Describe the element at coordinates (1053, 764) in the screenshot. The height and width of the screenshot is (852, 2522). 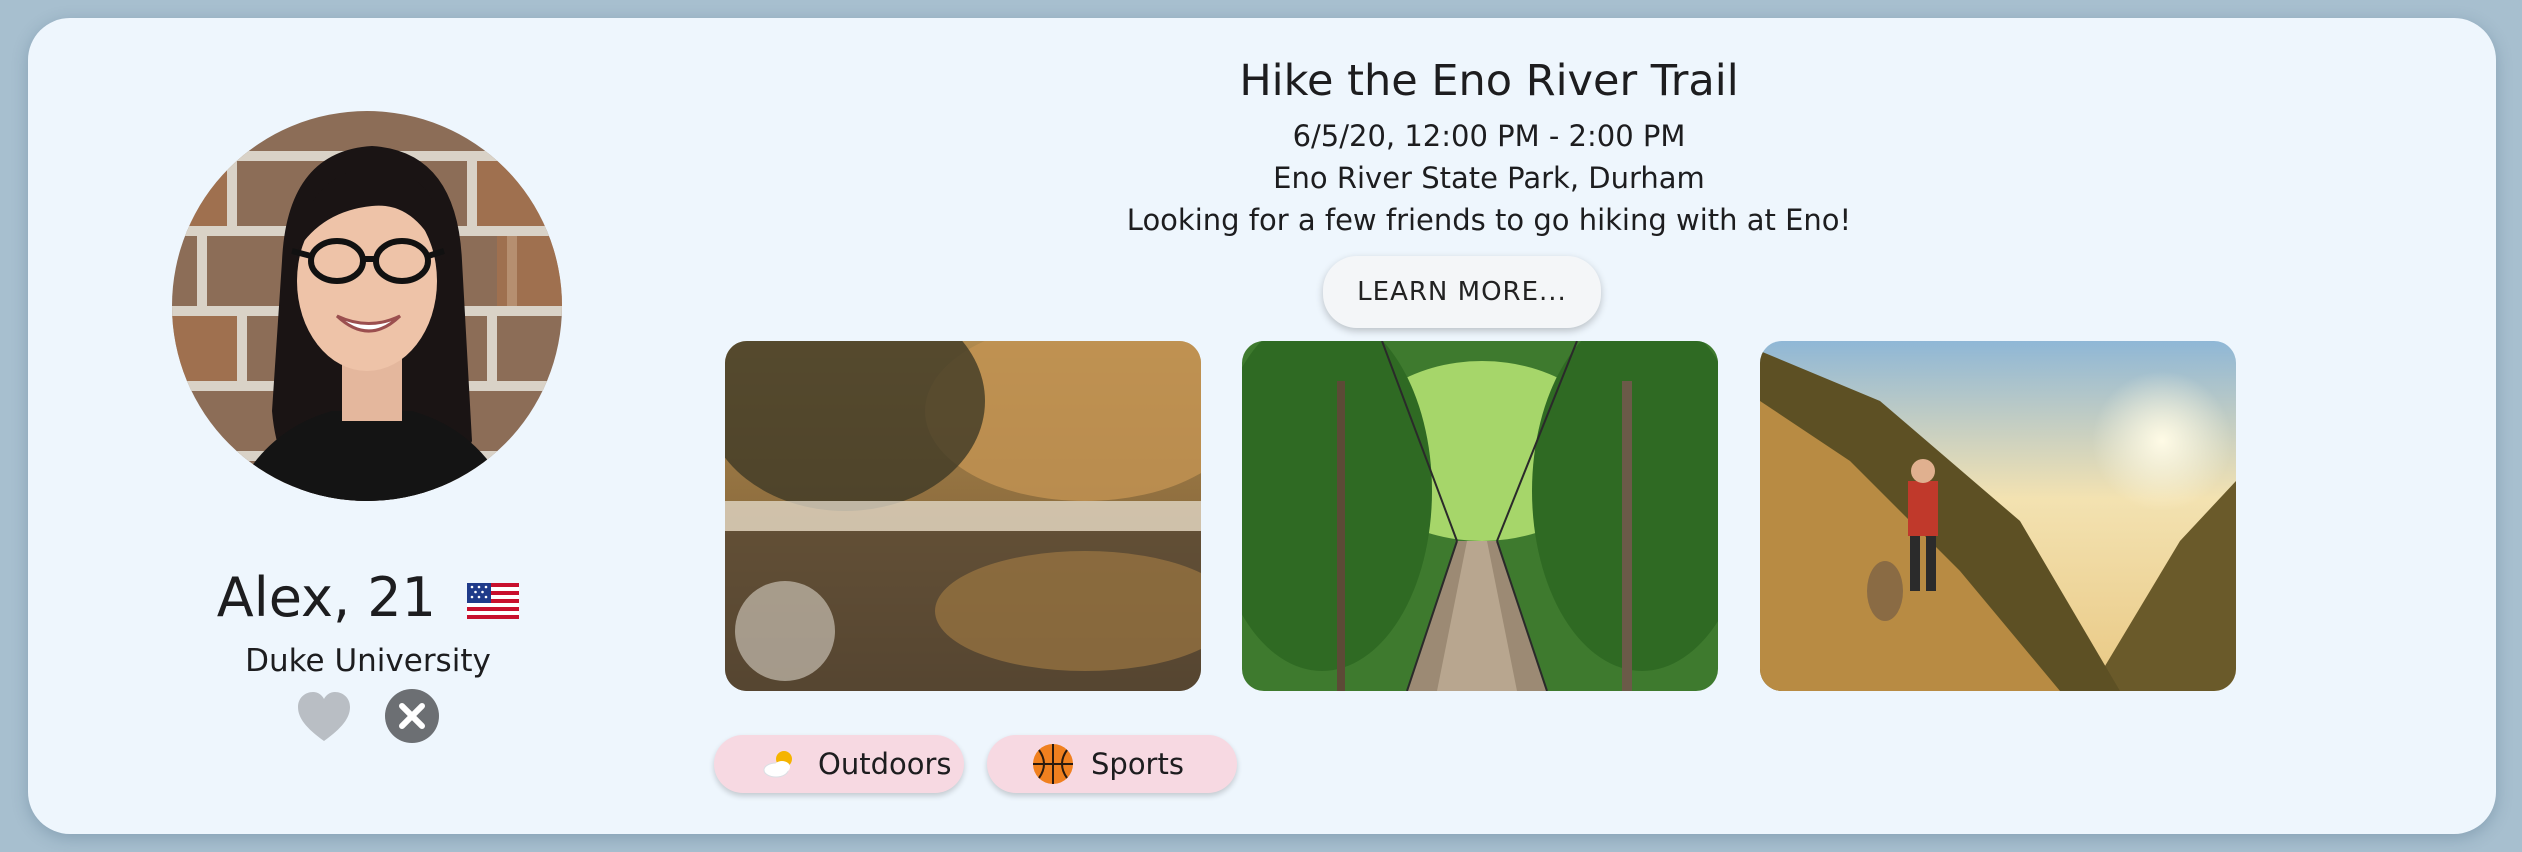
I see `basketball-icon` at that location.